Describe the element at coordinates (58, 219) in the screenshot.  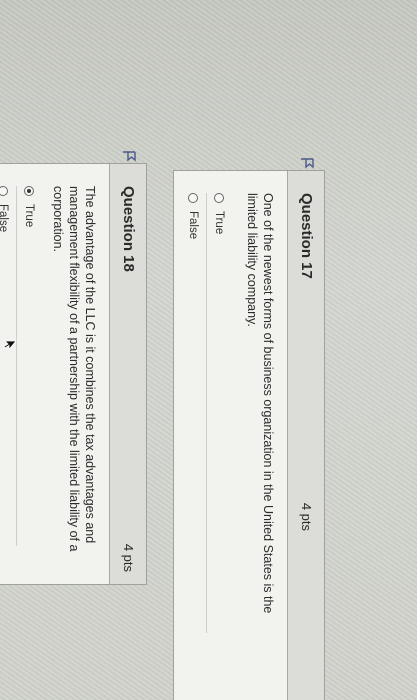
I see `question-18-text-line: corporation.` at that location.